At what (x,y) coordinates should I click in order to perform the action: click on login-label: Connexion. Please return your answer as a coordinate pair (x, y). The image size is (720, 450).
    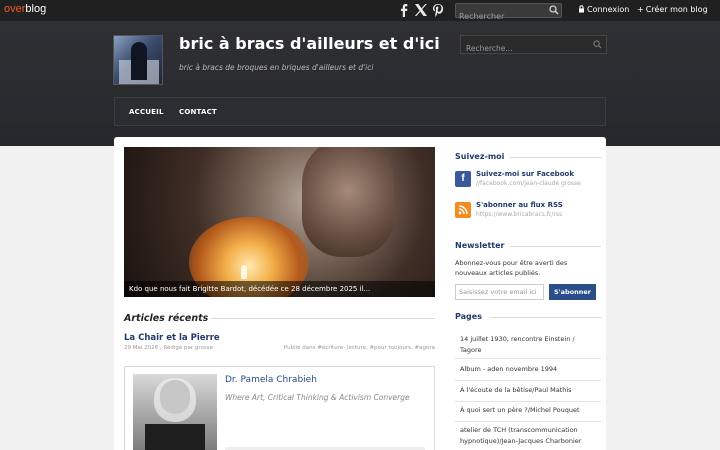
    Looking at the image, I should click on (608, 9).